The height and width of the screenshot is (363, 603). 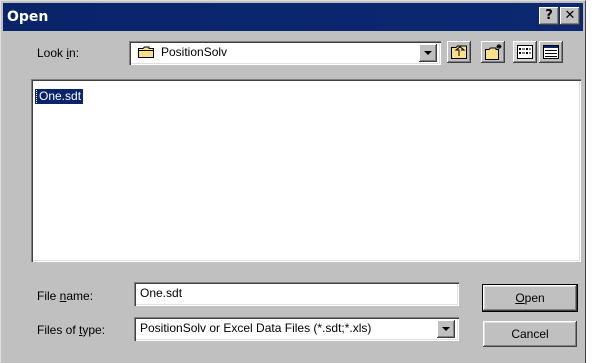 I want to click on file-name-value: One.sdt, so click(x=161, y=293).